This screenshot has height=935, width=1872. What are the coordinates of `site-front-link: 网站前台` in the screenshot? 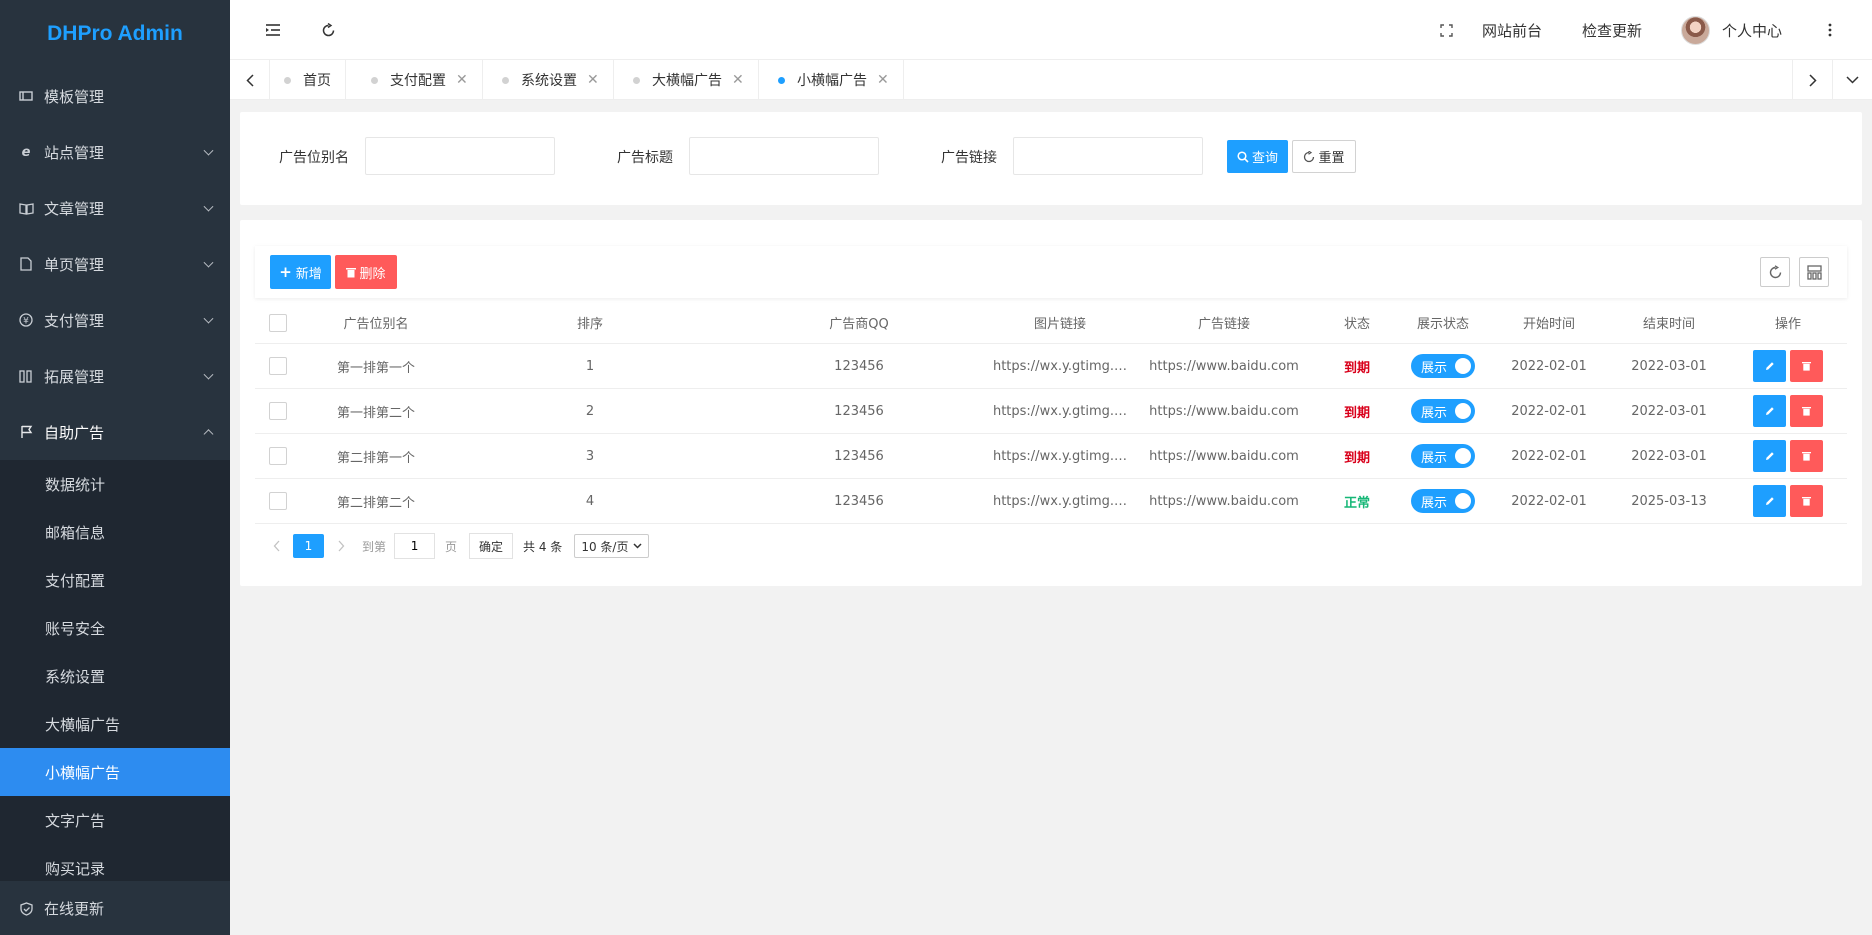 It's located at (1512, 30).